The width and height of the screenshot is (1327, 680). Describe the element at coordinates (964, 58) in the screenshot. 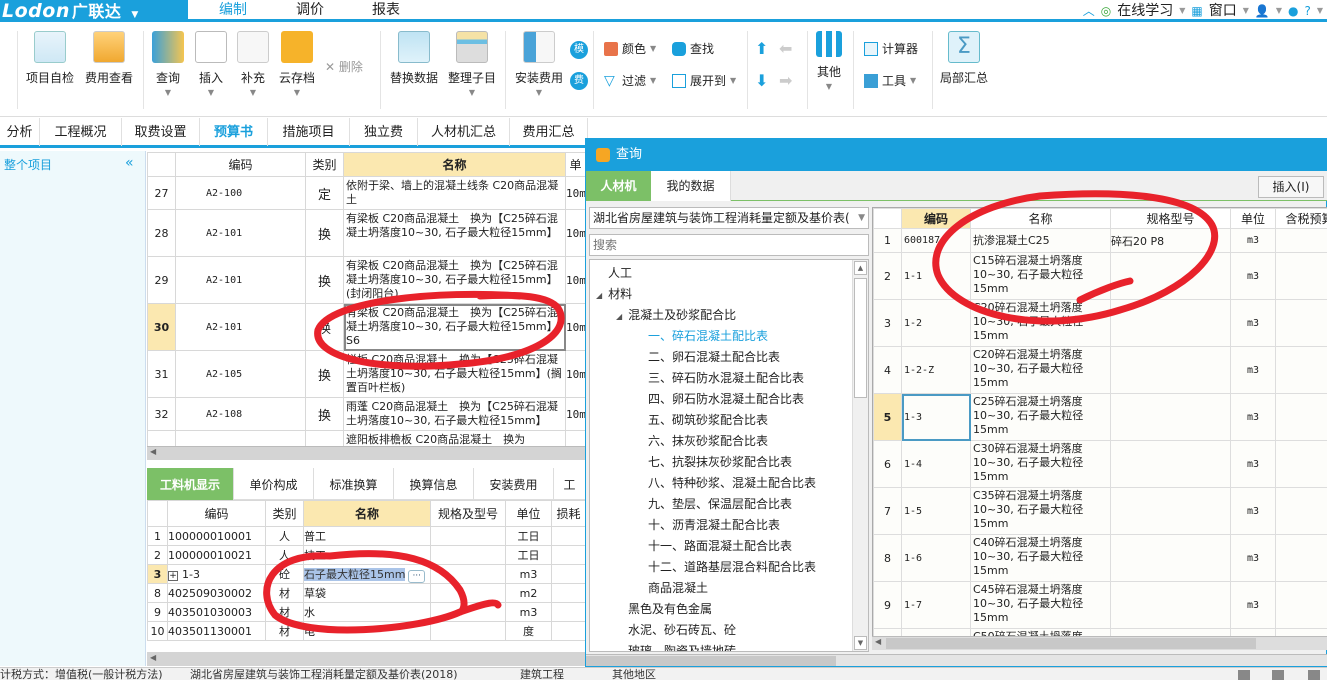

I see `partial-sum-button: Σ 局部汇总` at that location.